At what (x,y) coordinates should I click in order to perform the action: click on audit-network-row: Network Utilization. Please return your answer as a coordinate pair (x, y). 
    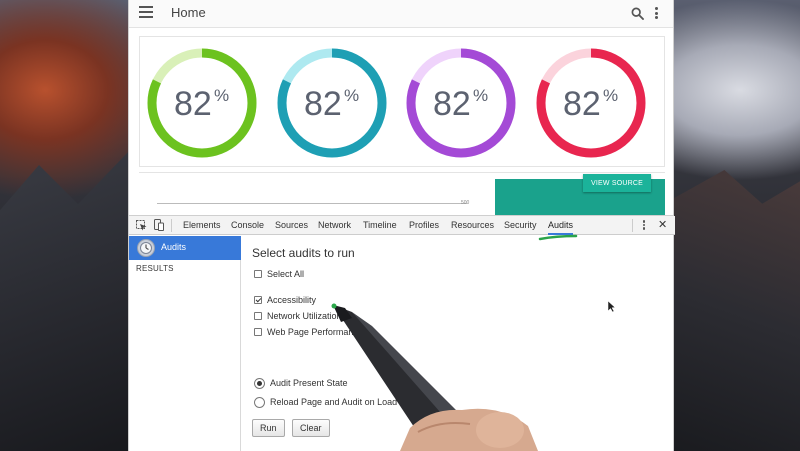
    Looking at the image, I should click on (298, 316).